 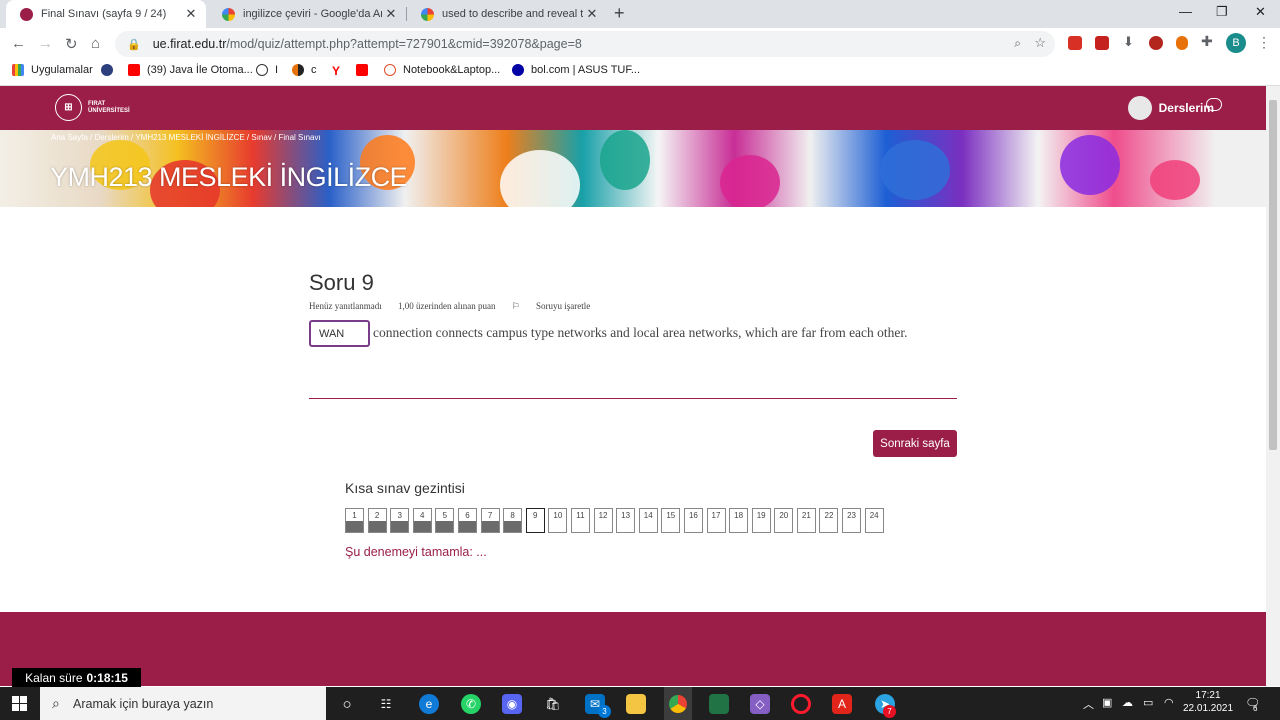 I want to click on quiz-nav-button-12: 12, so click(x=603, y=520).